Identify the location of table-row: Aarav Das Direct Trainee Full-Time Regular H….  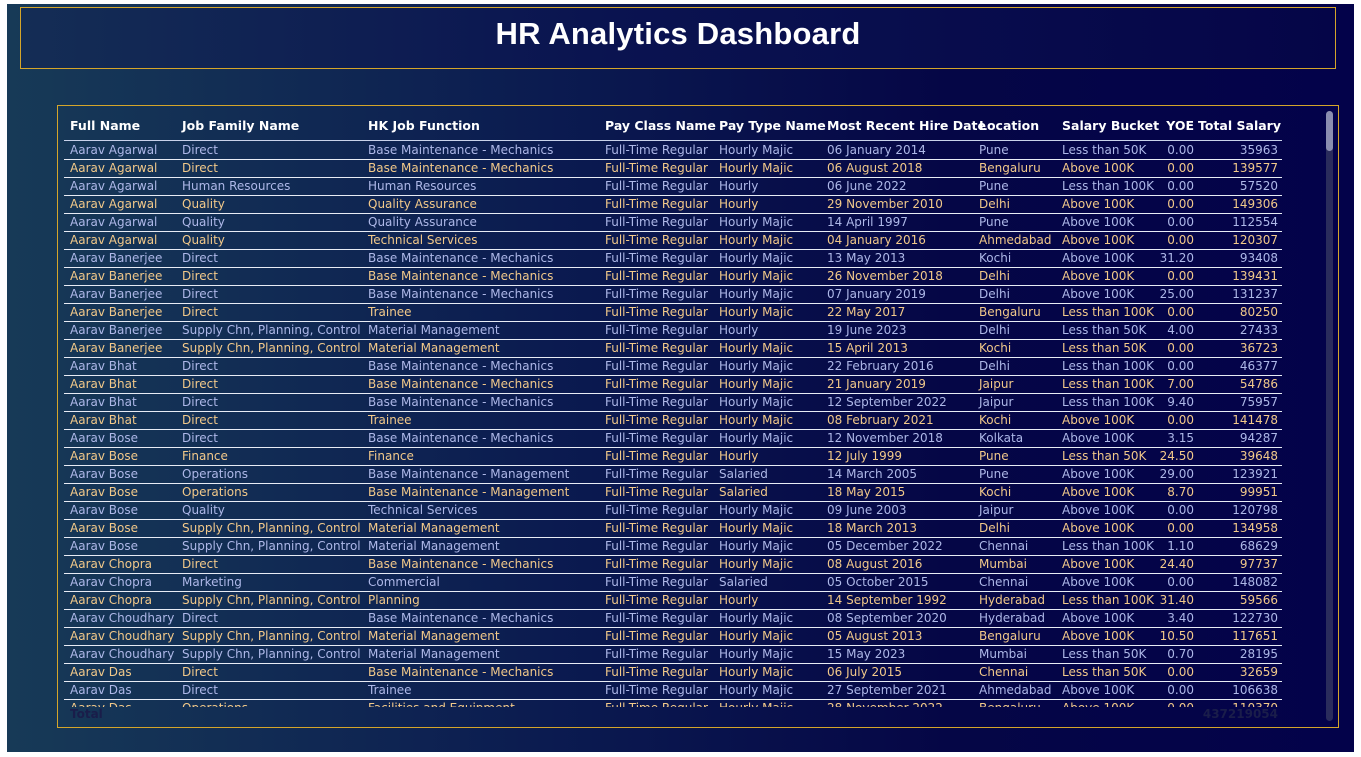
(673, 690).